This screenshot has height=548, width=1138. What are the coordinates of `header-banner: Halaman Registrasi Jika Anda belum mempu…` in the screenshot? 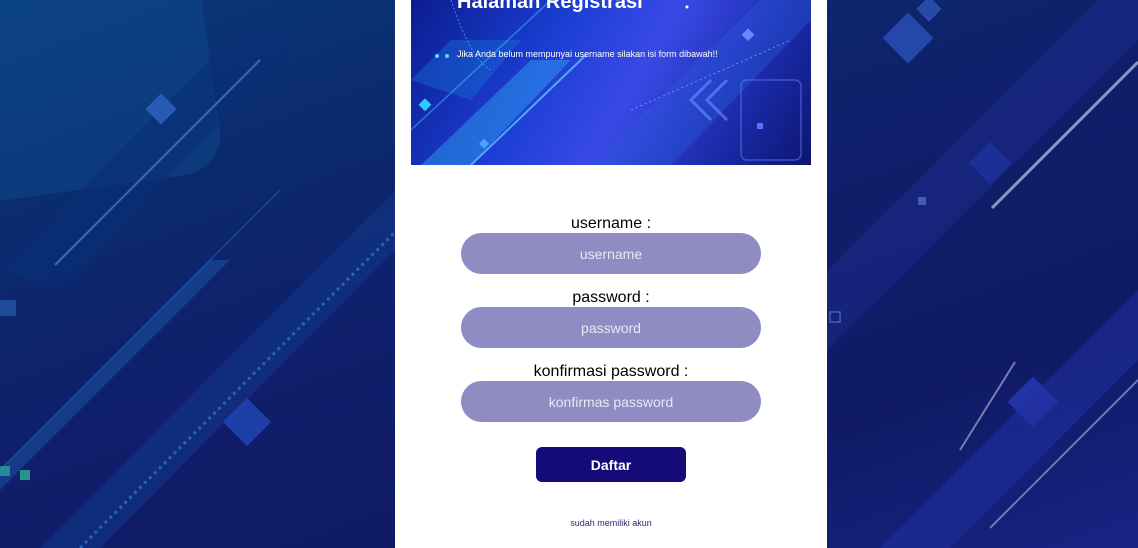 It's located at (611, 82).